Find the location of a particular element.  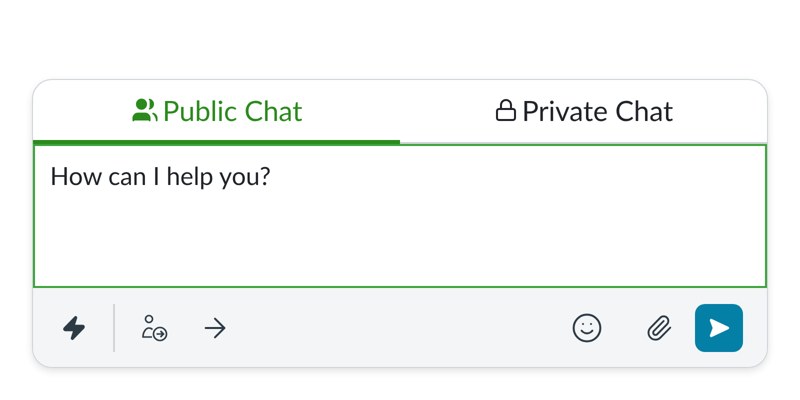

group-icon is located at coordinates (144, 110).